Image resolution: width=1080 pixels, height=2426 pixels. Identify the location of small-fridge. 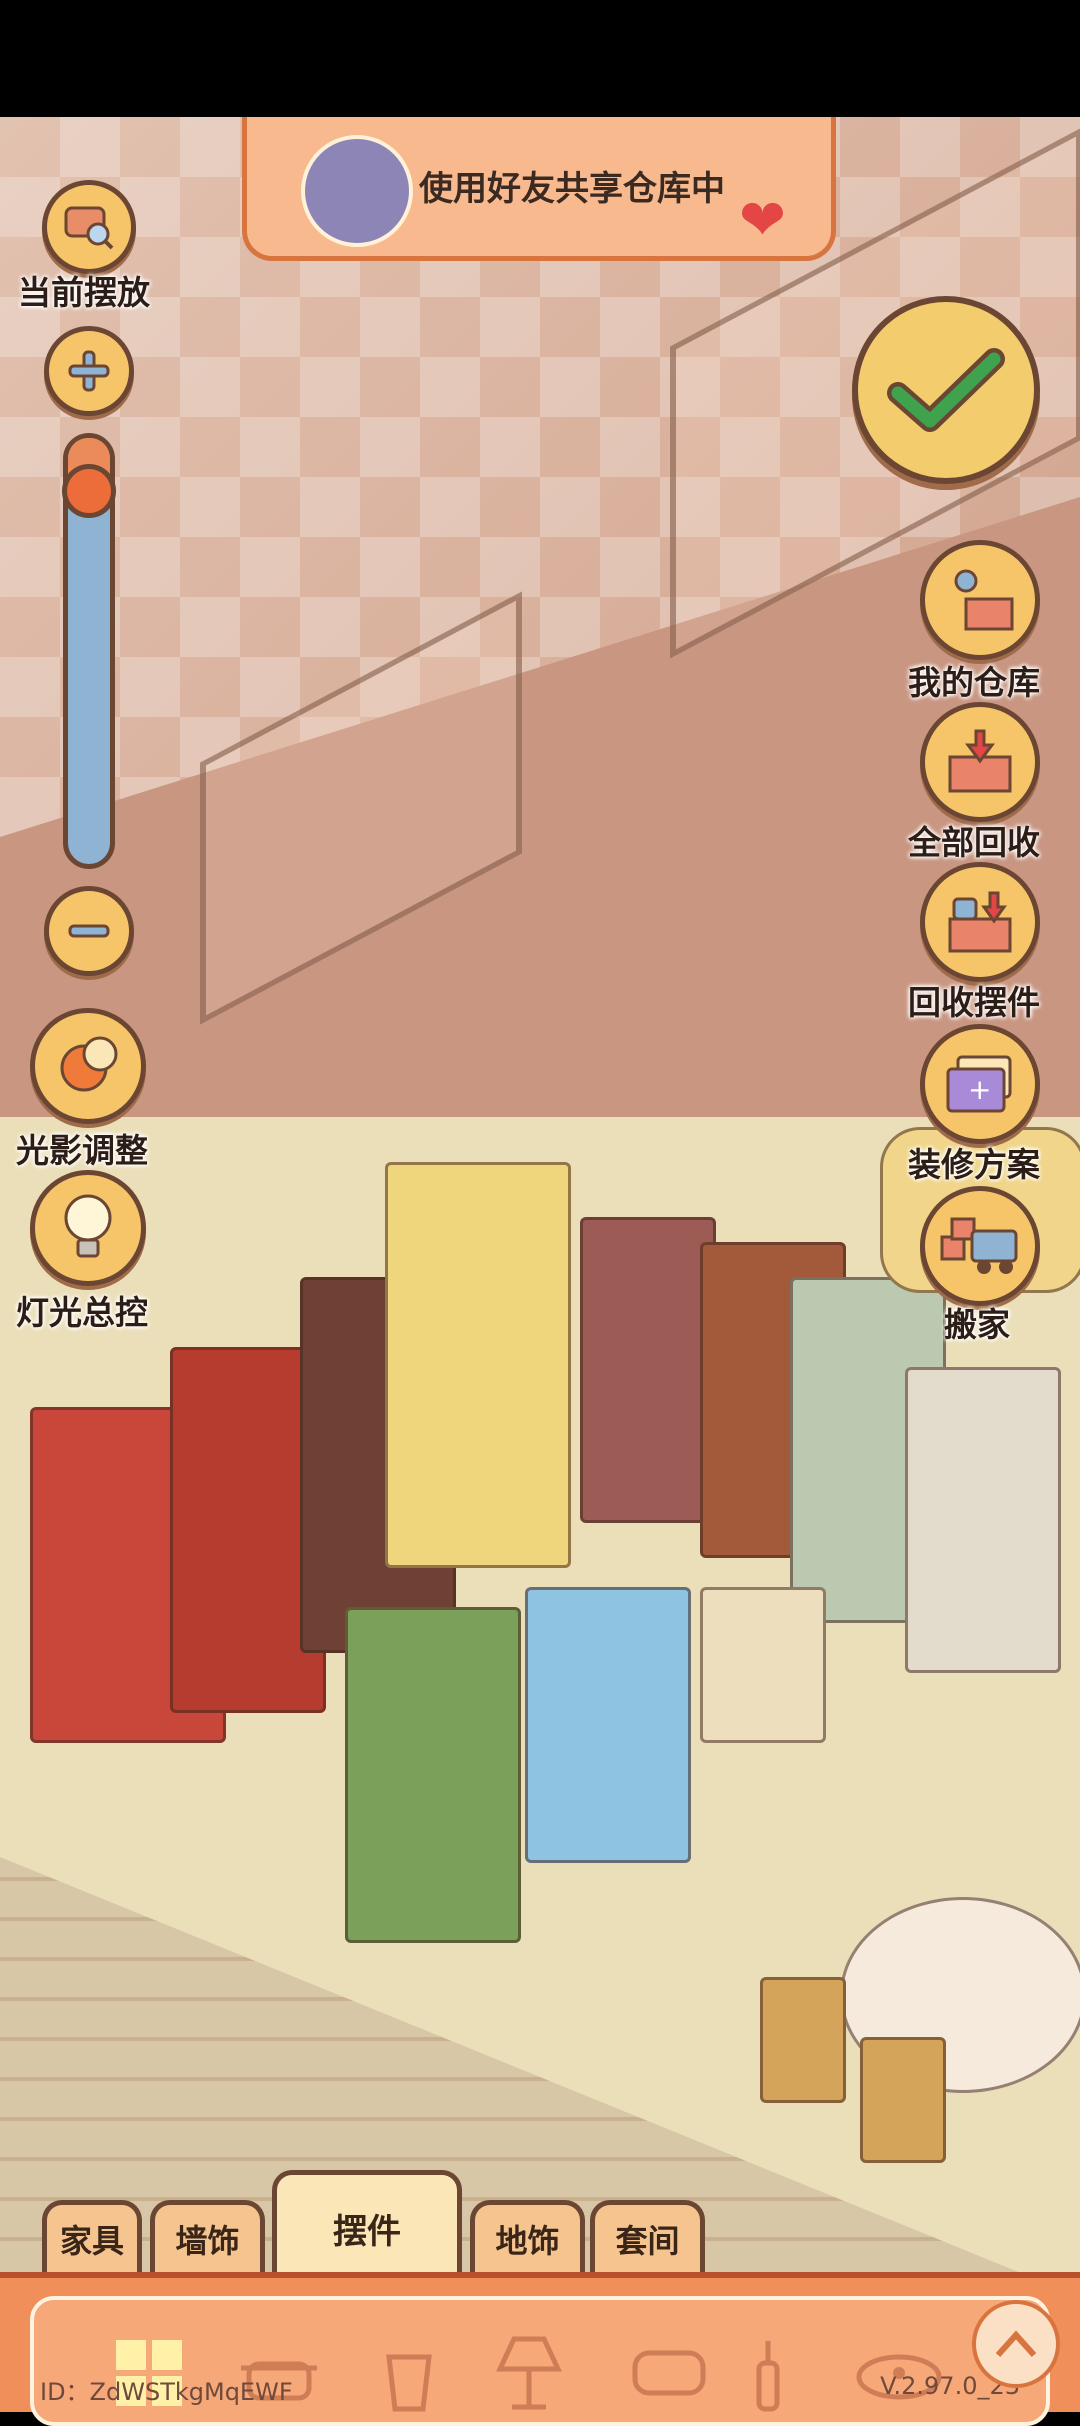
(763, 1665).